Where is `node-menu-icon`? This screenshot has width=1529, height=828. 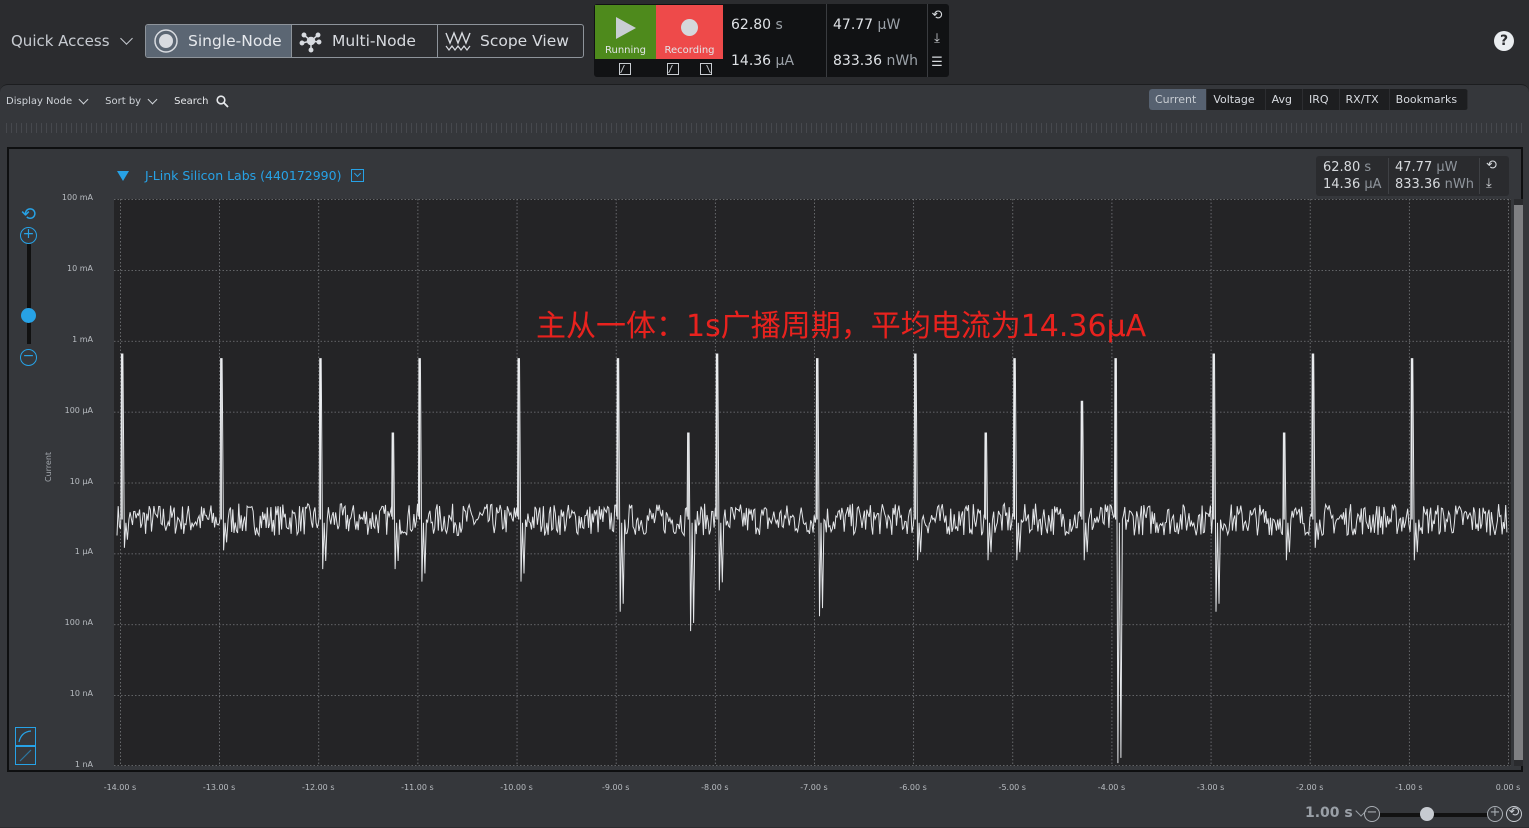 node-menu-icon is located at coordinates (358, 175).